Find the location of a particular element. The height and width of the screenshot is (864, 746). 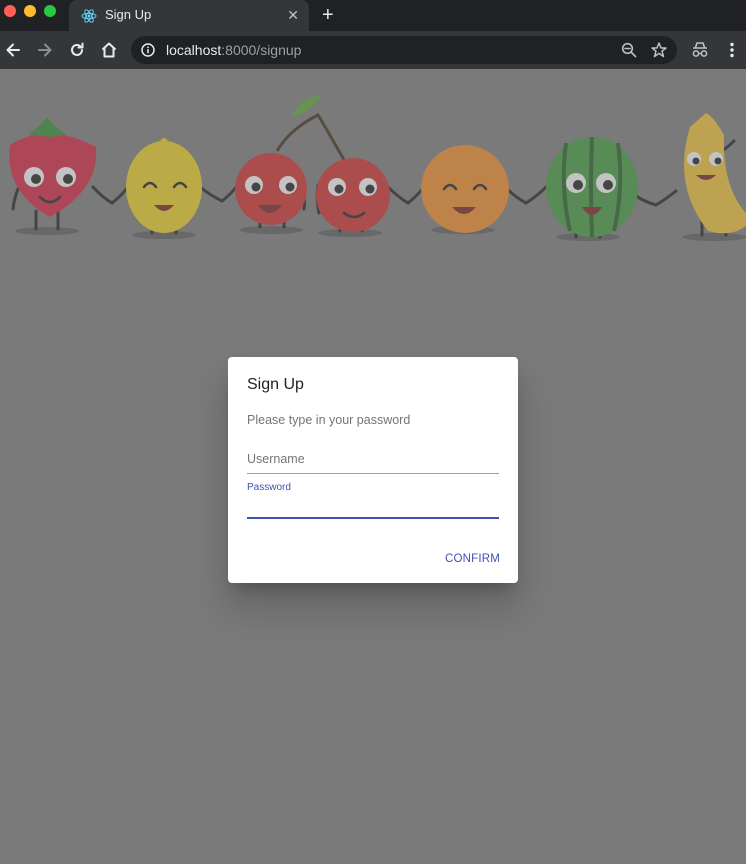

reload-icon is located at coordinates (77, 50).